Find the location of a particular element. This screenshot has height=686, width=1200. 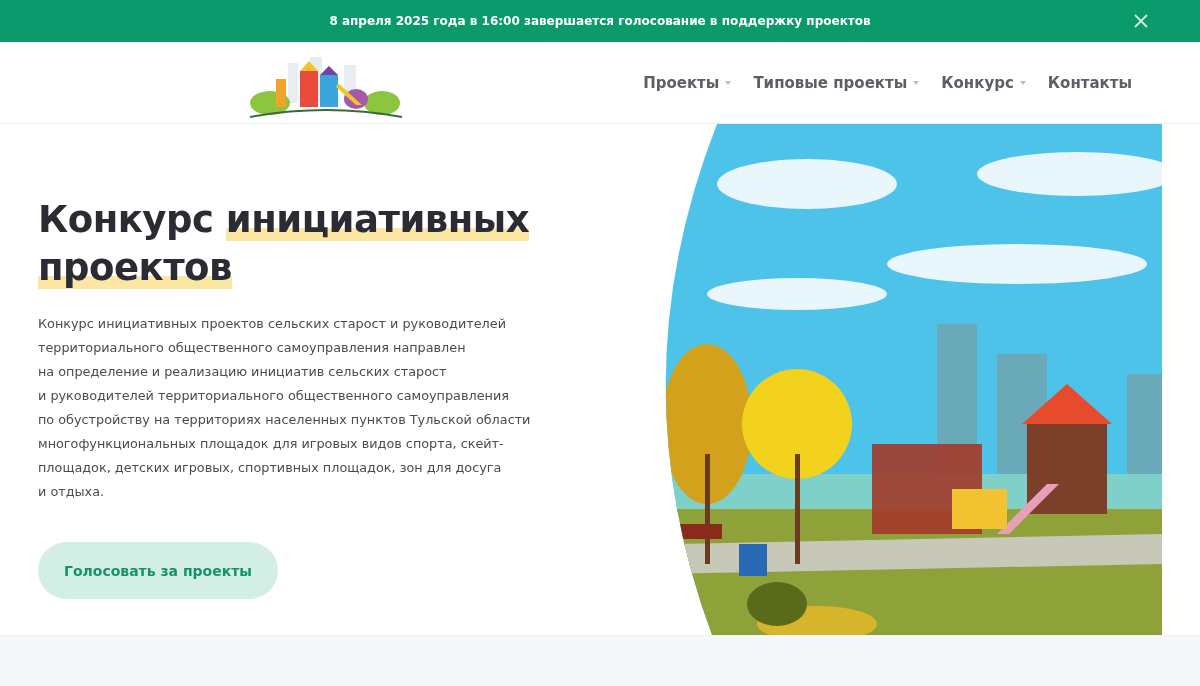

nav-link: Конкурс is located at coordinates (983, 82).